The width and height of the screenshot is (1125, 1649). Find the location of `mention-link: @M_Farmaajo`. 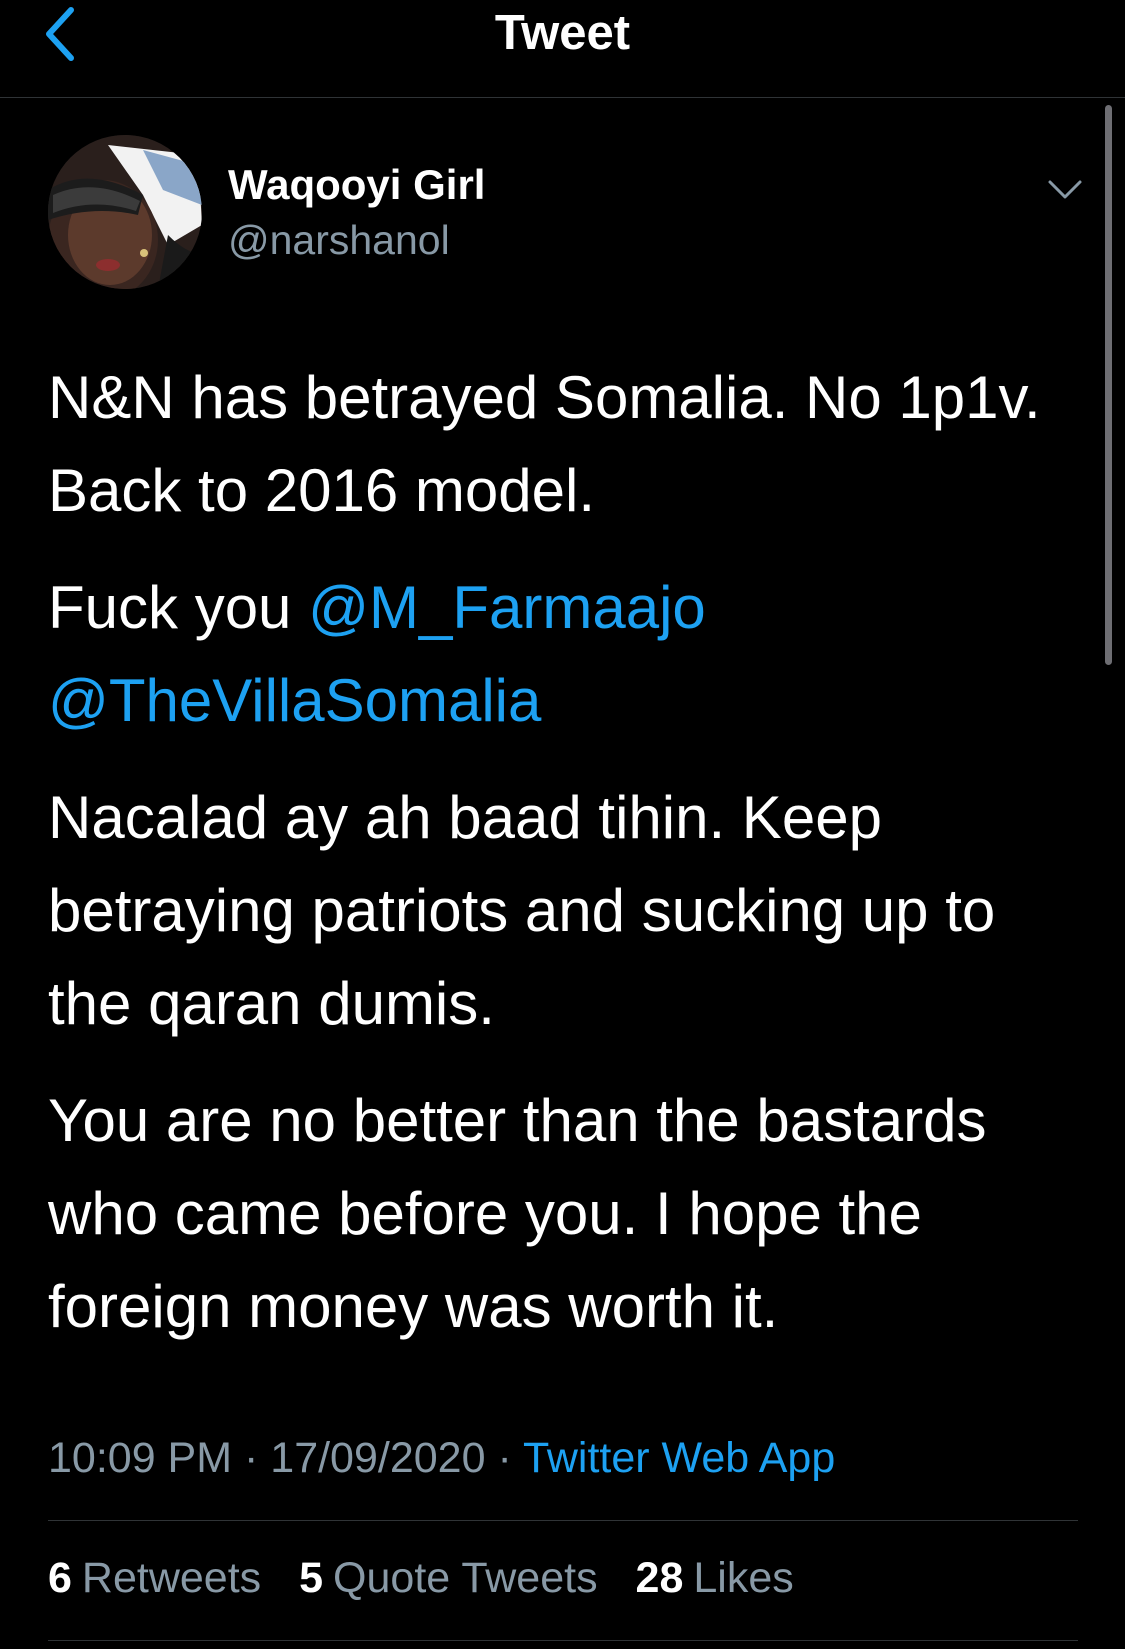

mention-link: @M_Farmaajo is located at coordinates (507, 607).